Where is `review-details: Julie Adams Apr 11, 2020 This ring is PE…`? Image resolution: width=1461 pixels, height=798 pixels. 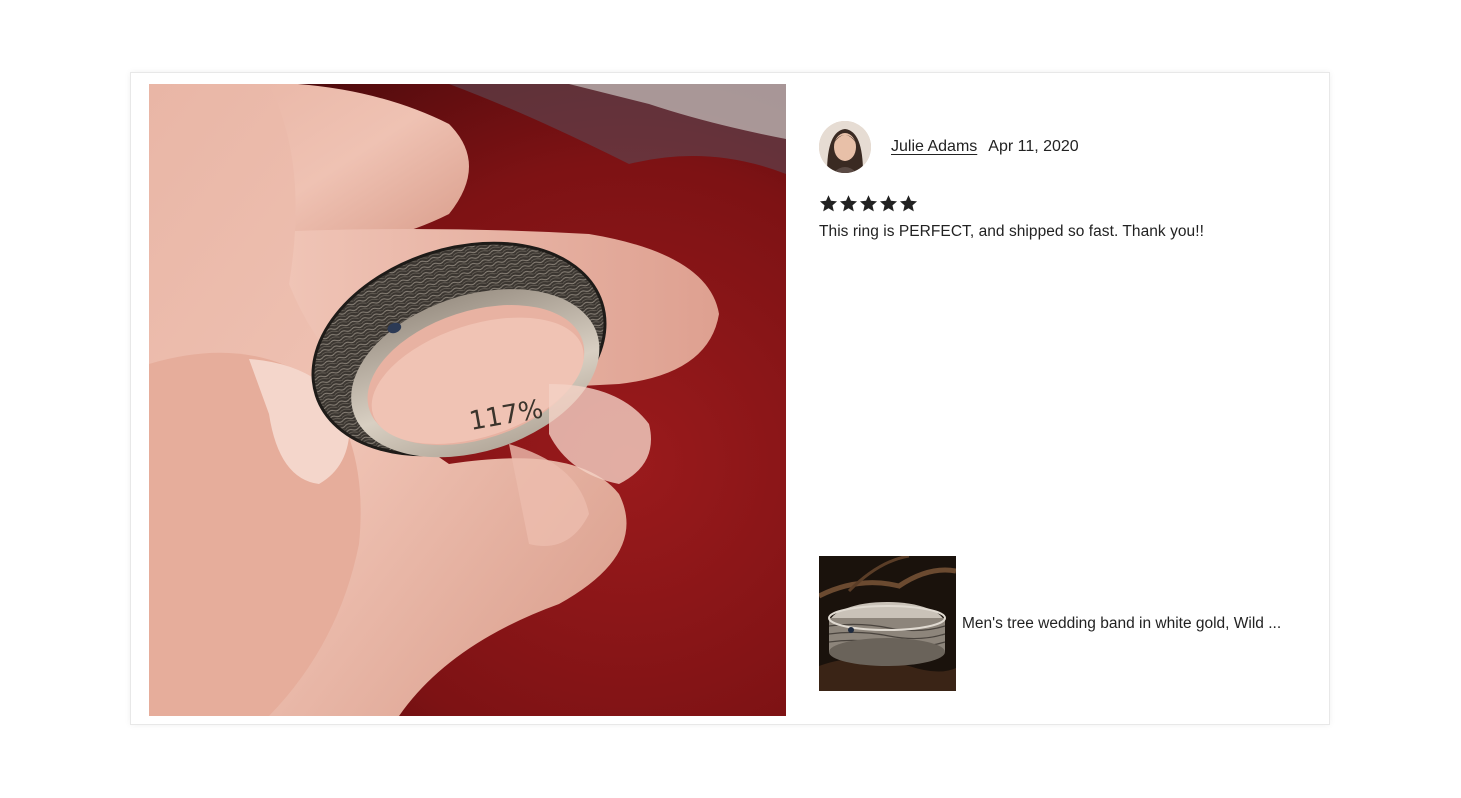
review-details: Julie Adams Apr 11, 2020 This ring is PE… is located at coordinates (1064, 181).